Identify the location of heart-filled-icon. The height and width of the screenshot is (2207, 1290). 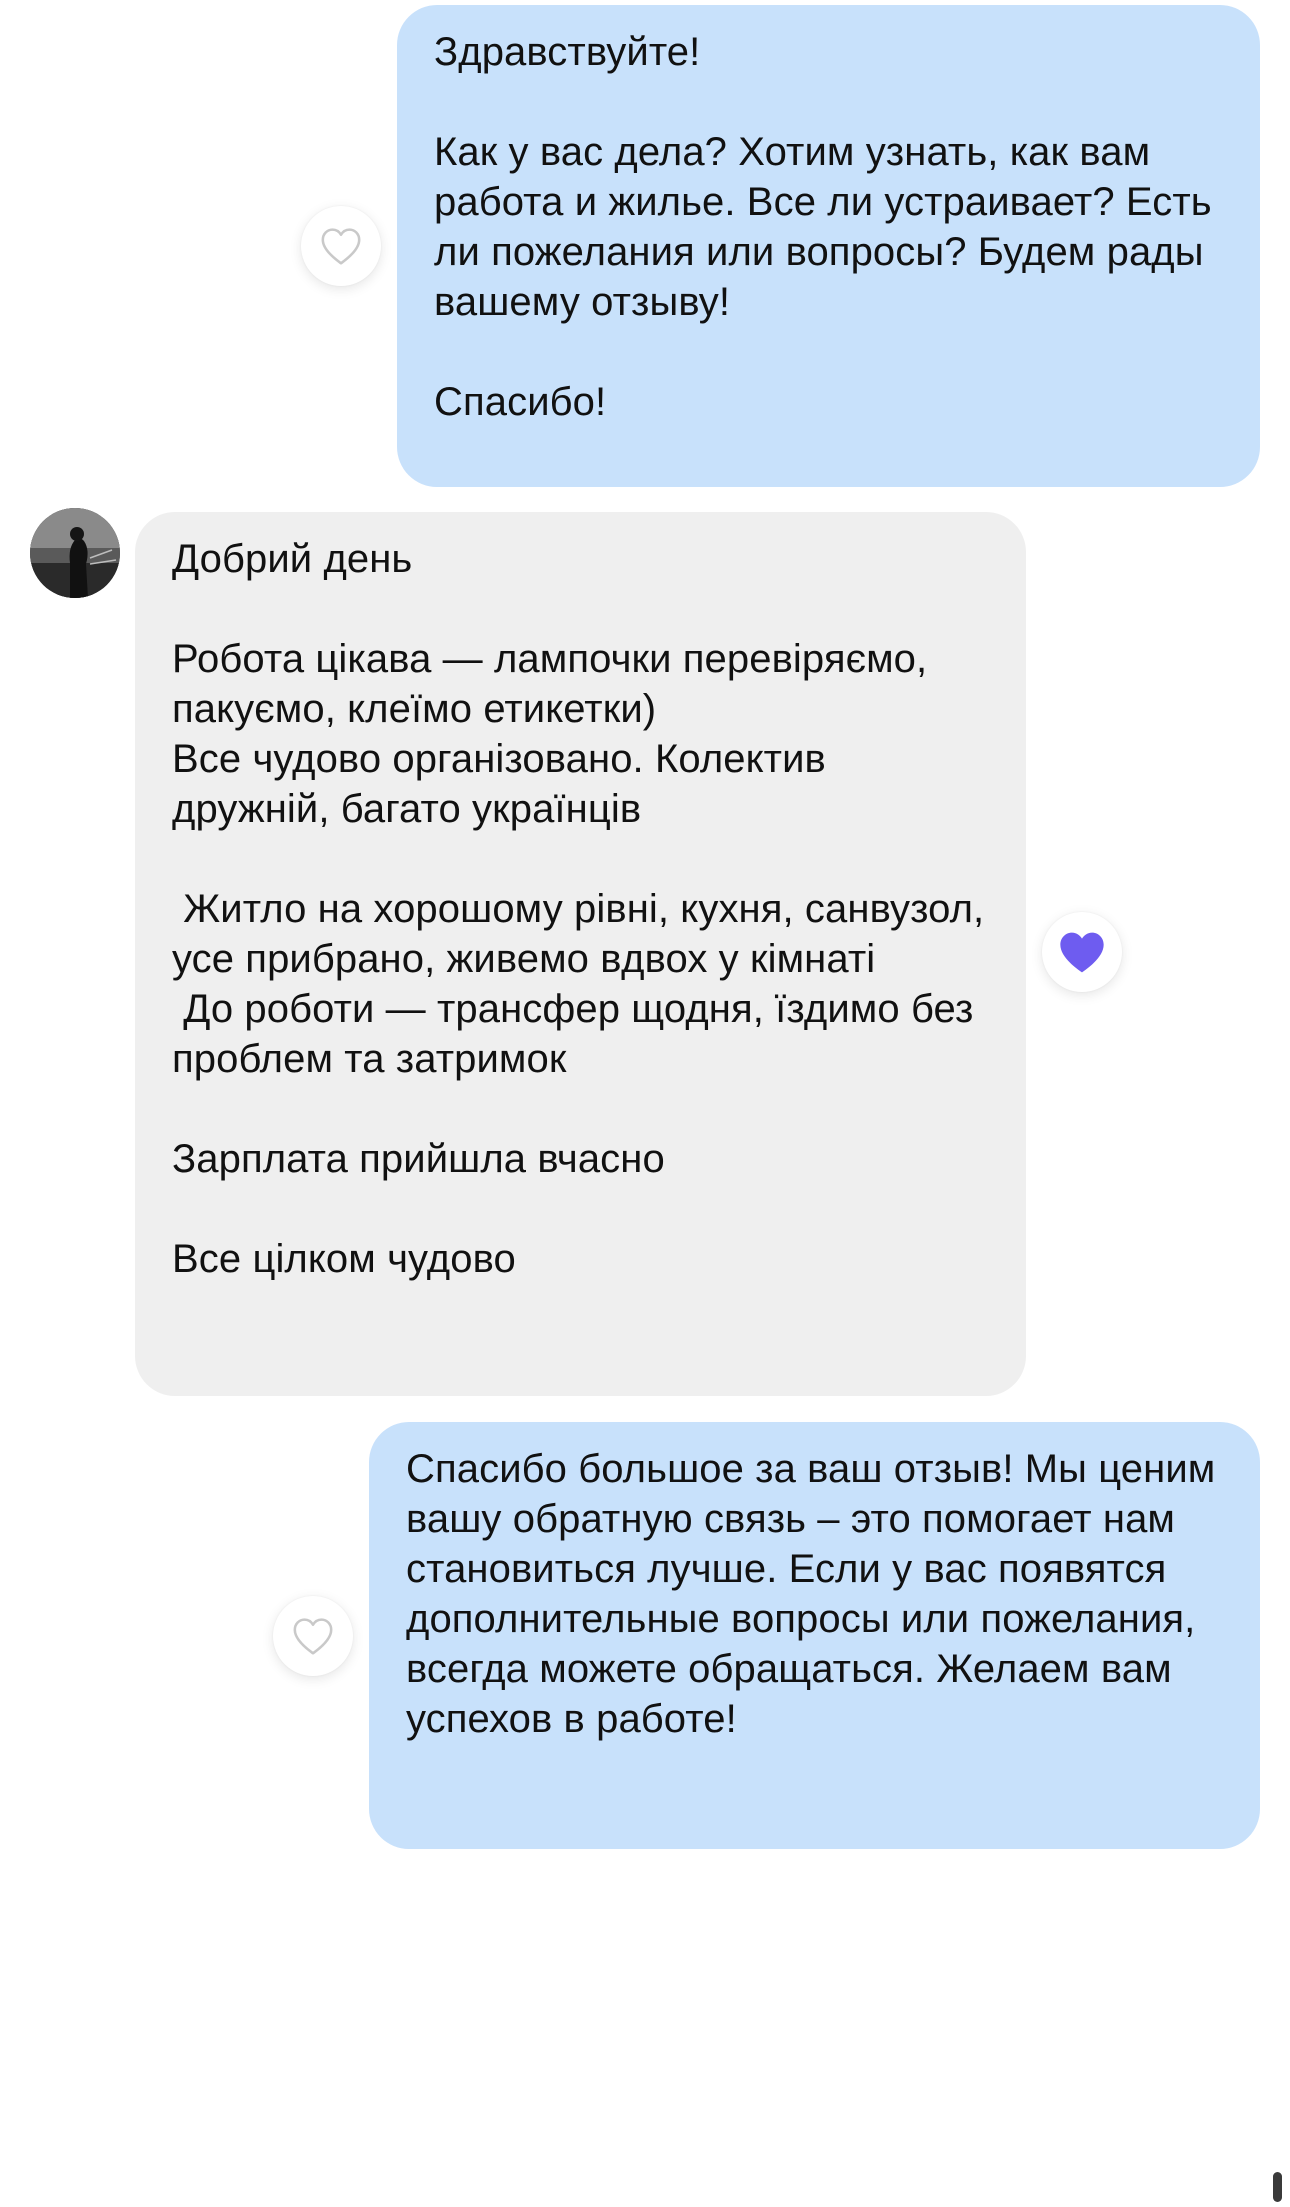
(1082, 952).